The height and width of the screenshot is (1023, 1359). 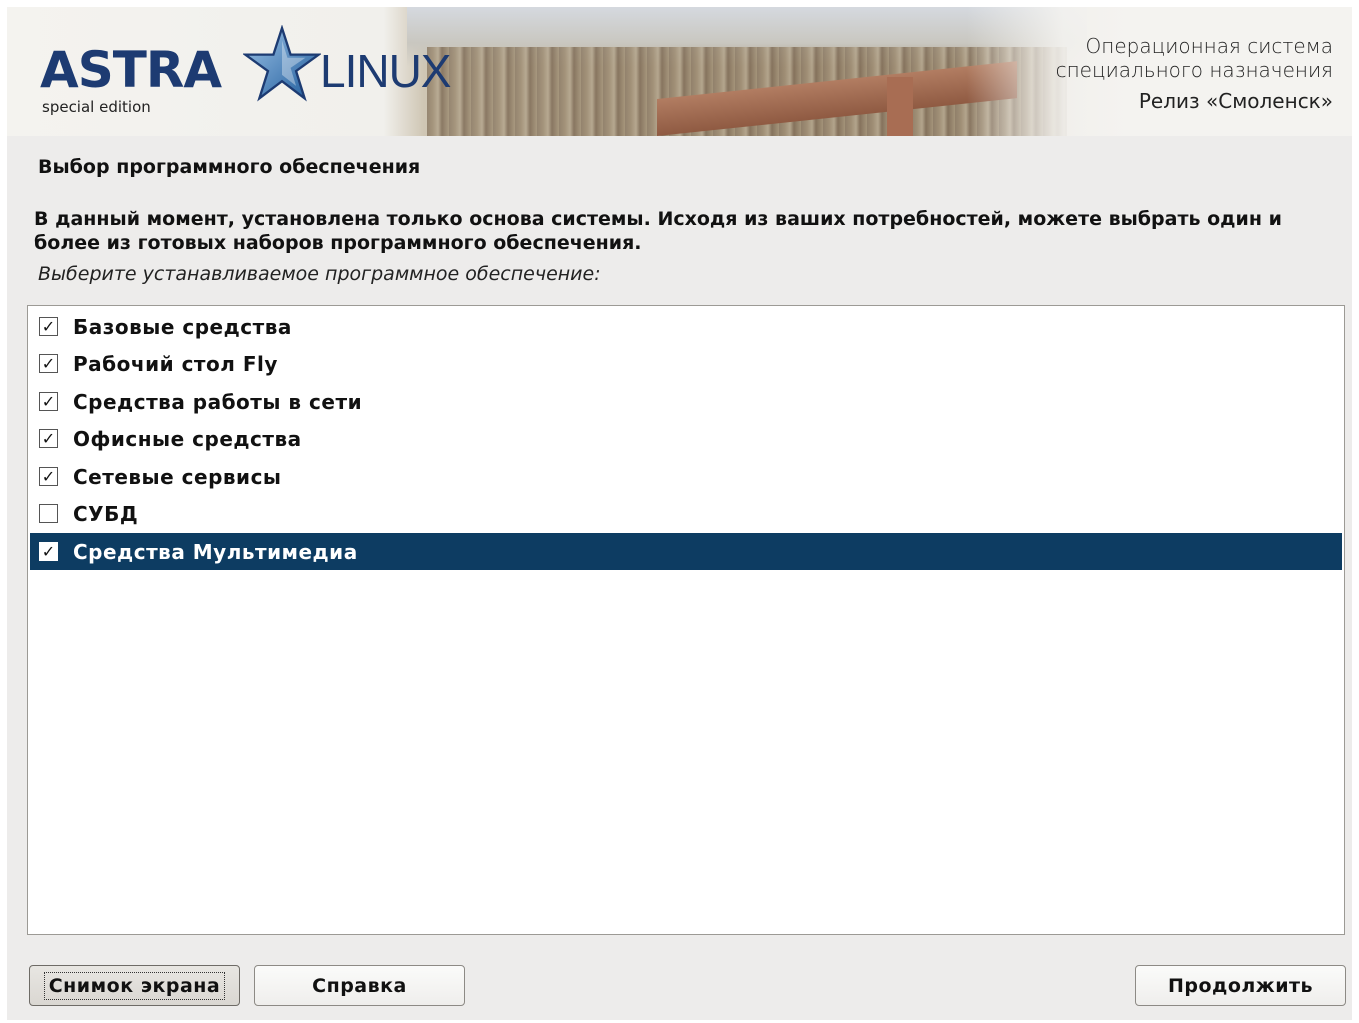 What do you see at coordinates (1235, 101) in the screenshot?
I see `banner-release: Релиз «Смоленск»` at bounding box center [1235, 101].